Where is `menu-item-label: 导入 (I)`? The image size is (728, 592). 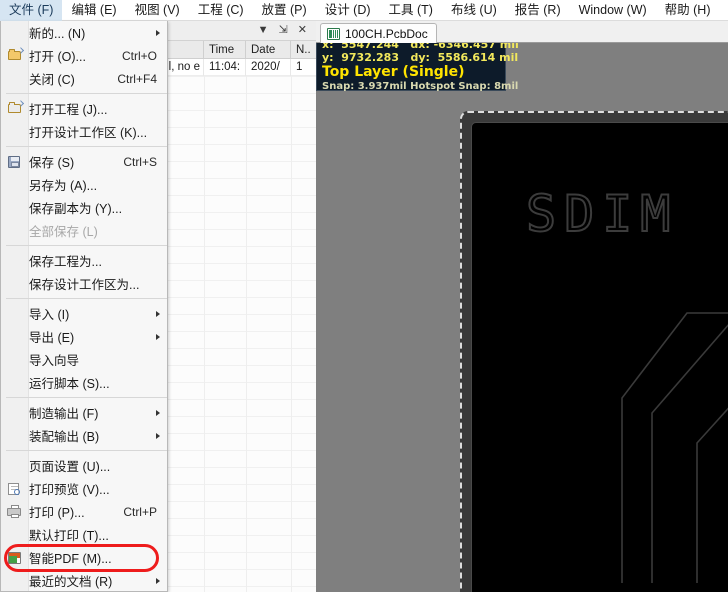
menu-item-label: 导入 (I) is located at coordinates (49, 315).